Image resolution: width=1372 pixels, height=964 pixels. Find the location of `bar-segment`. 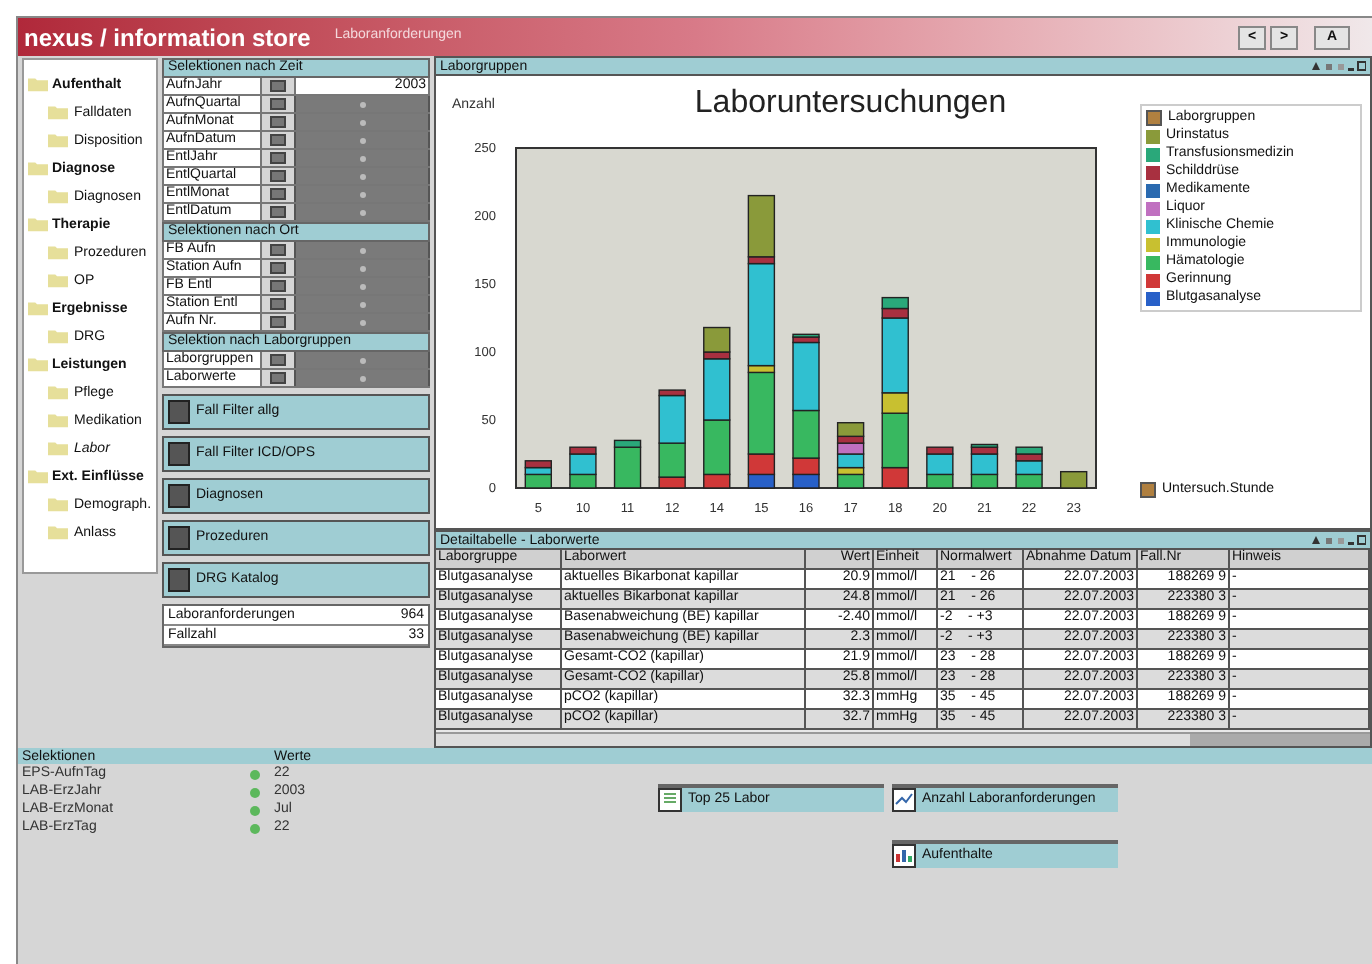

bar-segment is located at coordinates (1074, 480).